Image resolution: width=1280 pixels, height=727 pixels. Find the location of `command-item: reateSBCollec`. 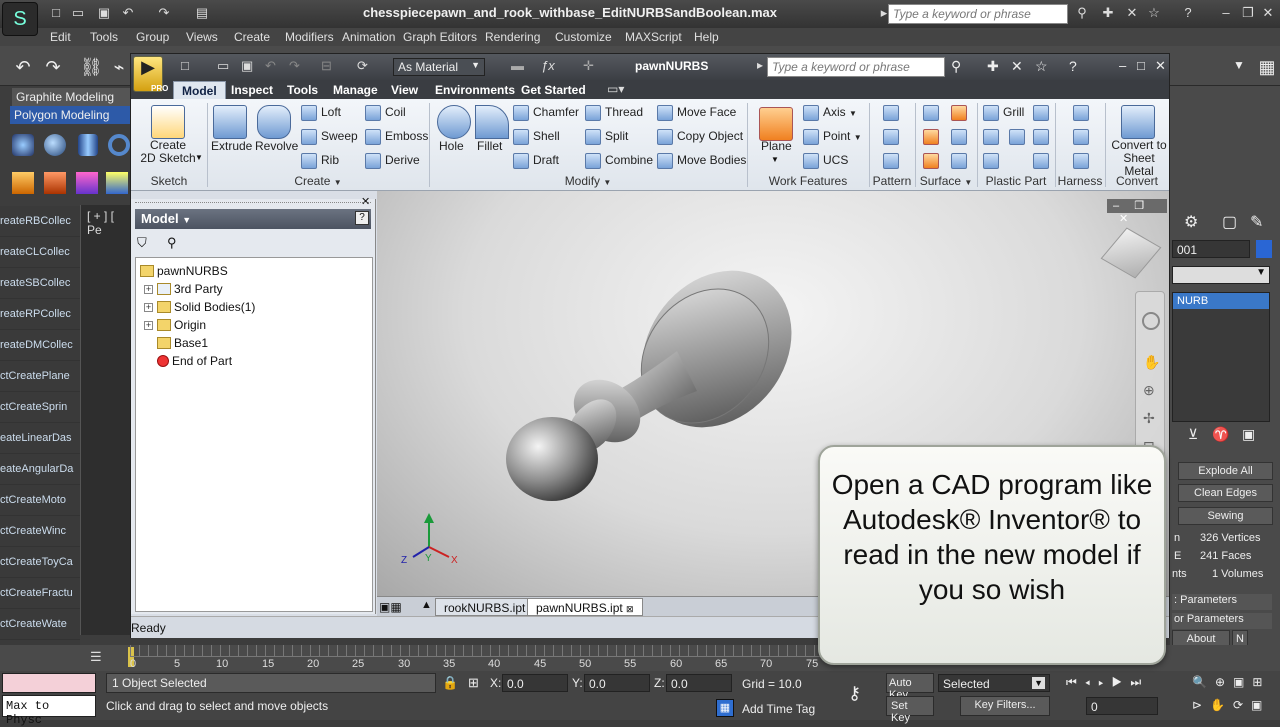

command-item: reateSBCollec is located at coordinates (40, 283).